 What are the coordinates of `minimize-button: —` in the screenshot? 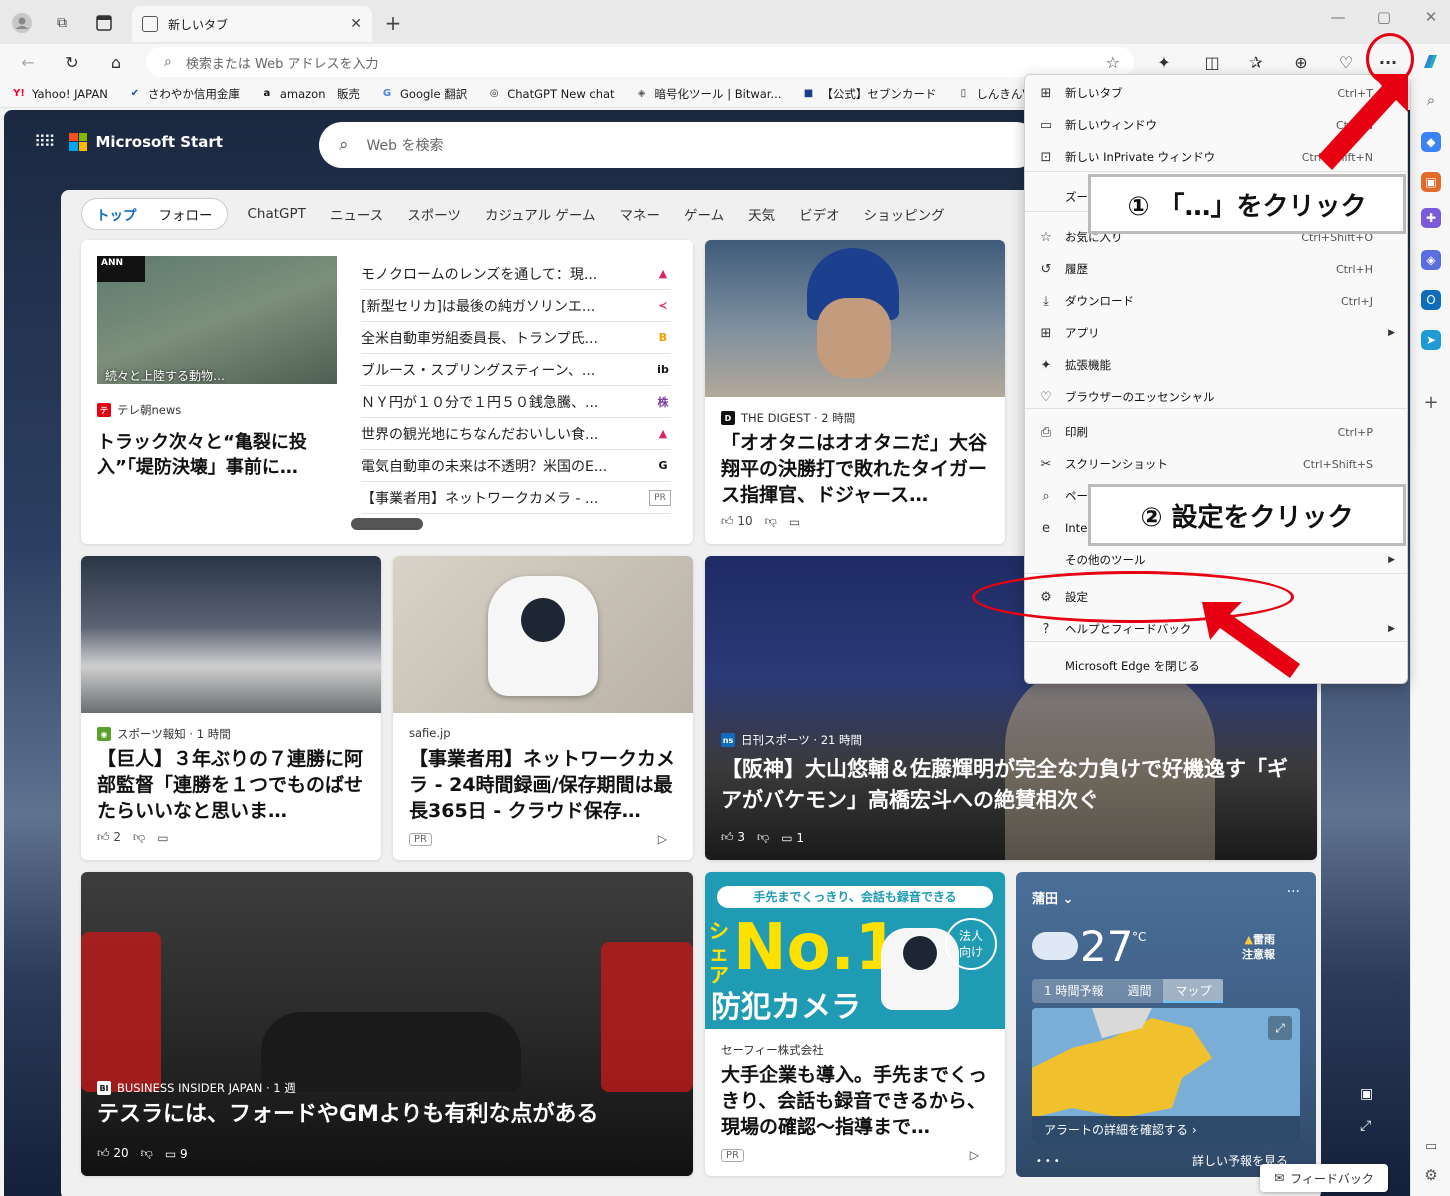 It's located at (1338, 17).